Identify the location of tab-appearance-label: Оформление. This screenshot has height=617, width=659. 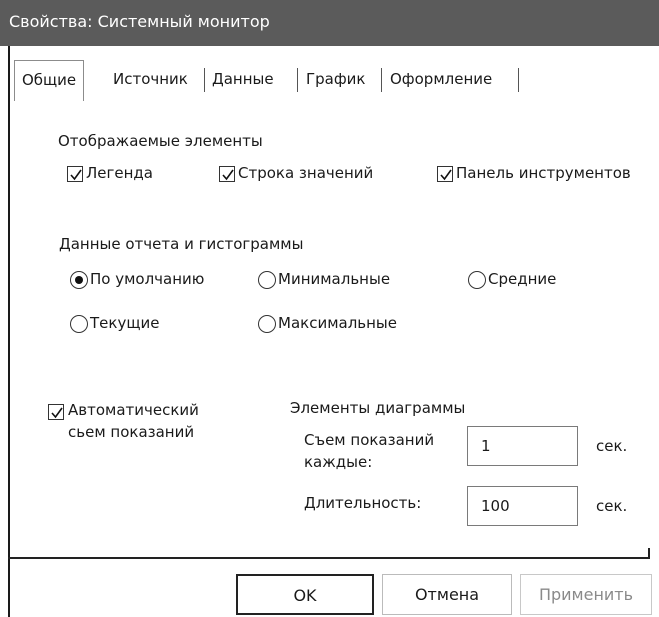
(441, 79).